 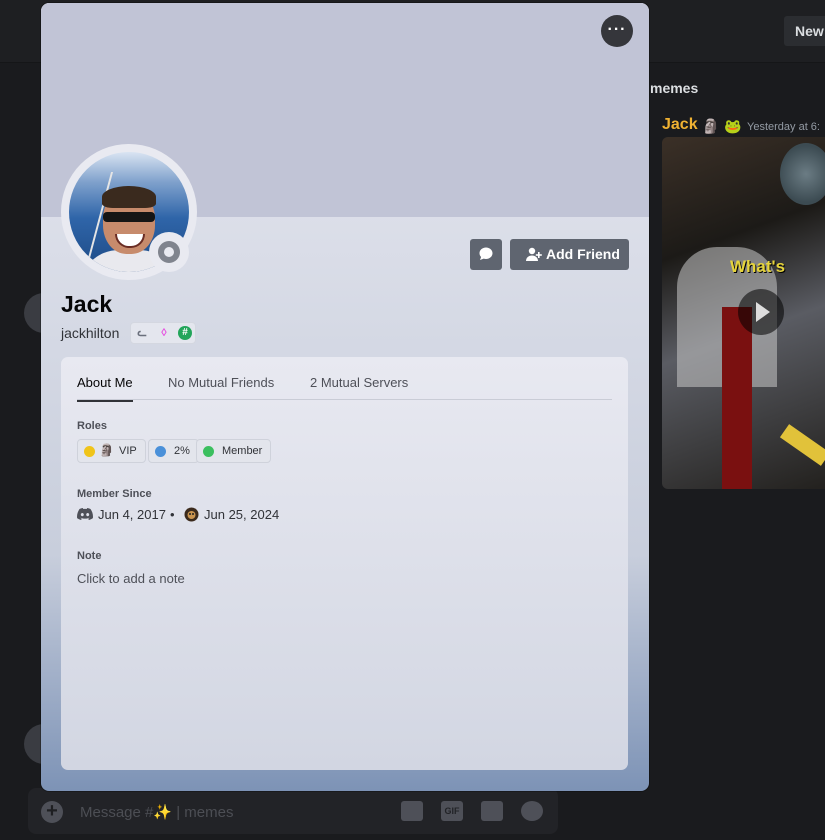 What do you see at coordinates (52, 812) in the screenshot?
I see `attach-plus-icon: +` at bounding box center [52, 812].